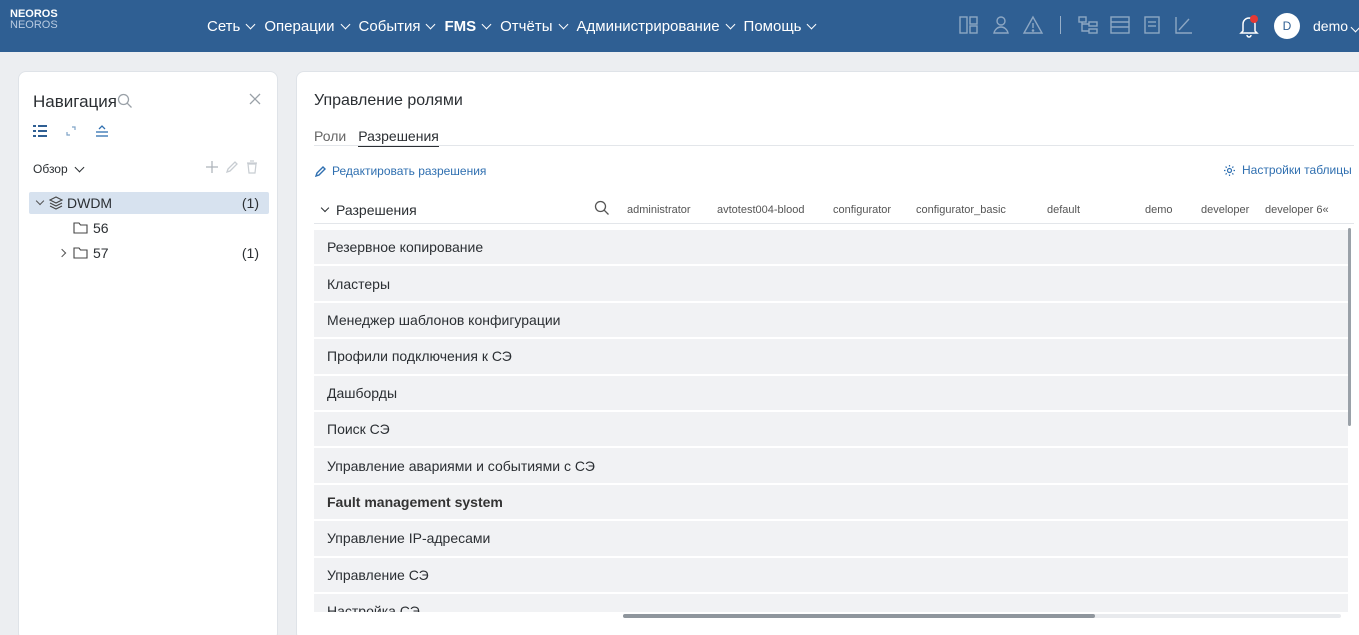 The width and height of the screenshot is (1359, 635). I want to click on table-view-icon, so click(1120, 25).